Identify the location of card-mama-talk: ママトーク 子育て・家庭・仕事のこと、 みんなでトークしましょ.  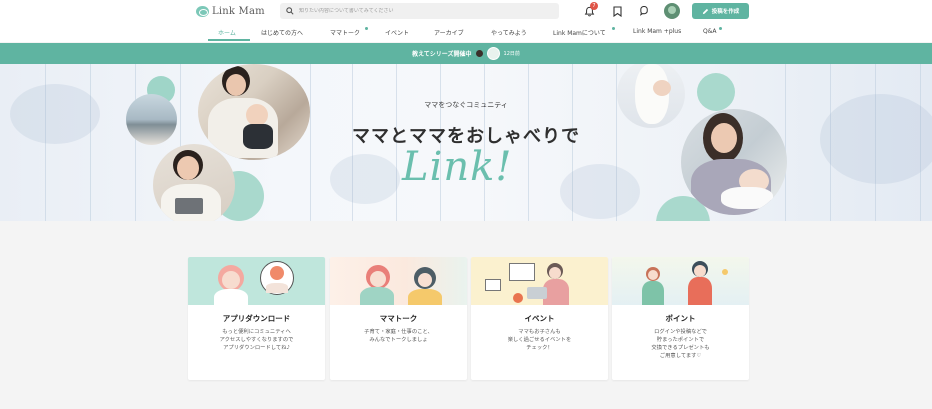
(398, 318).